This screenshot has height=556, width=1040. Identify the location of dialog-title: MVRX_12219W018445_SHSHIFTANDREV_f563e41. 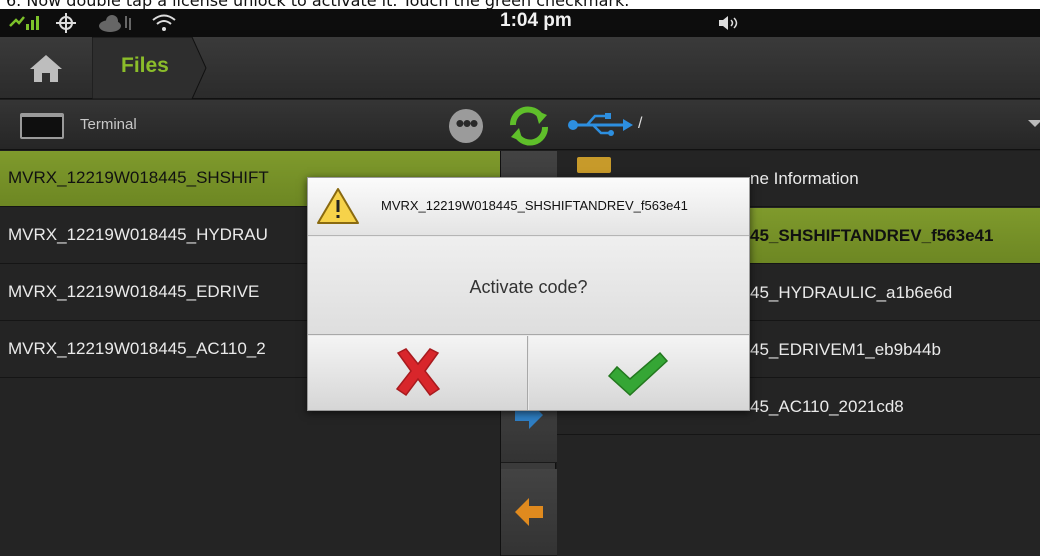
(534, 205).